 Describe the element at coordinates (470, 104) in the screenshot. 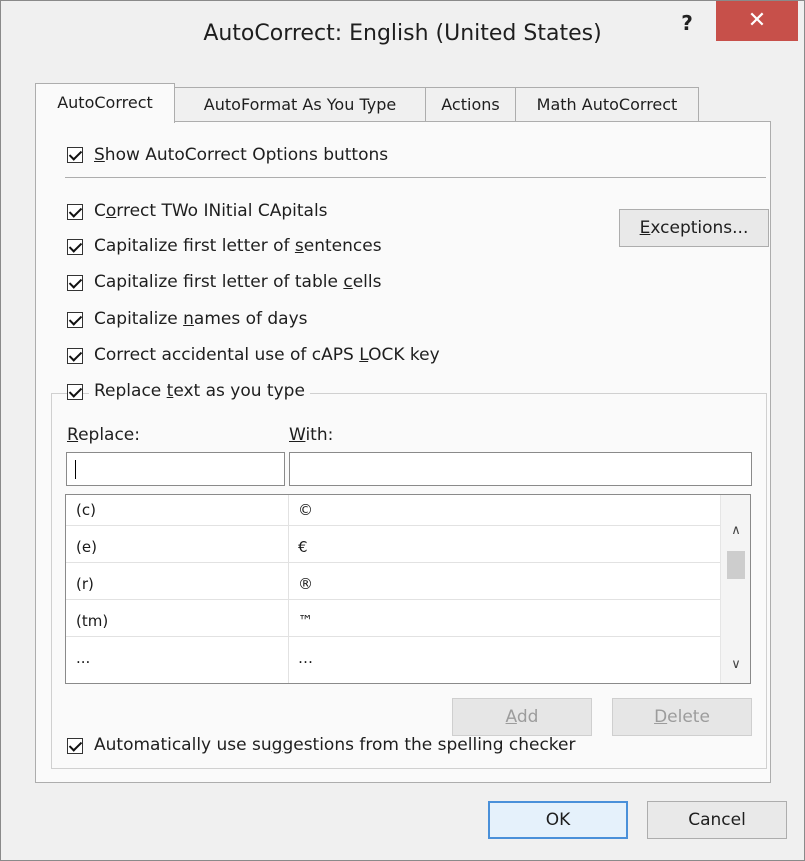

I see `tab-actions: Actions` at that location.